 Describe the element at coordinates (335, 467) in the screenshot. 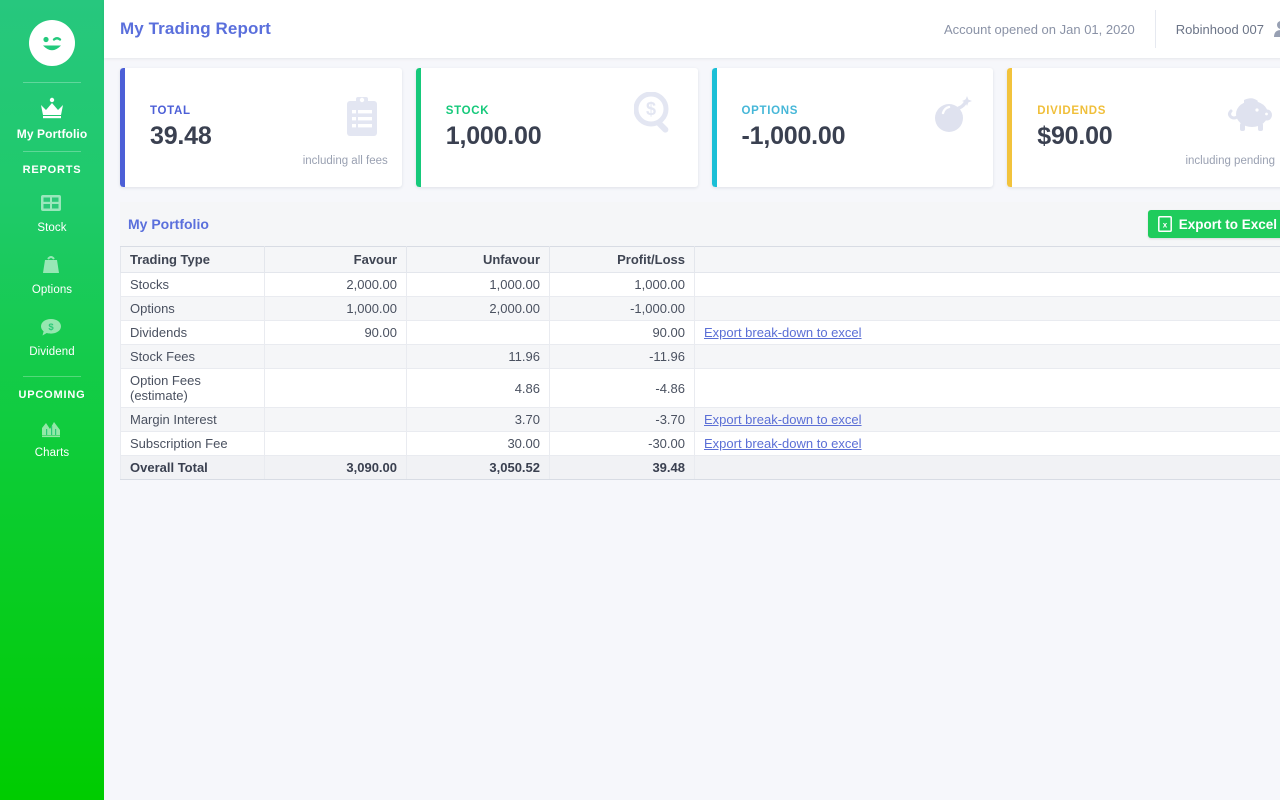

I see `cell-favour: 3,090.00` at that location.